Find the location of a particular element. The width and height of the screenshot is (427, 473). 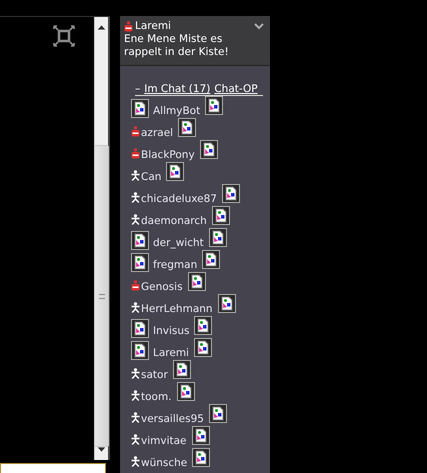

user-name: HerrLehmann is located at coordinates (177, 309).